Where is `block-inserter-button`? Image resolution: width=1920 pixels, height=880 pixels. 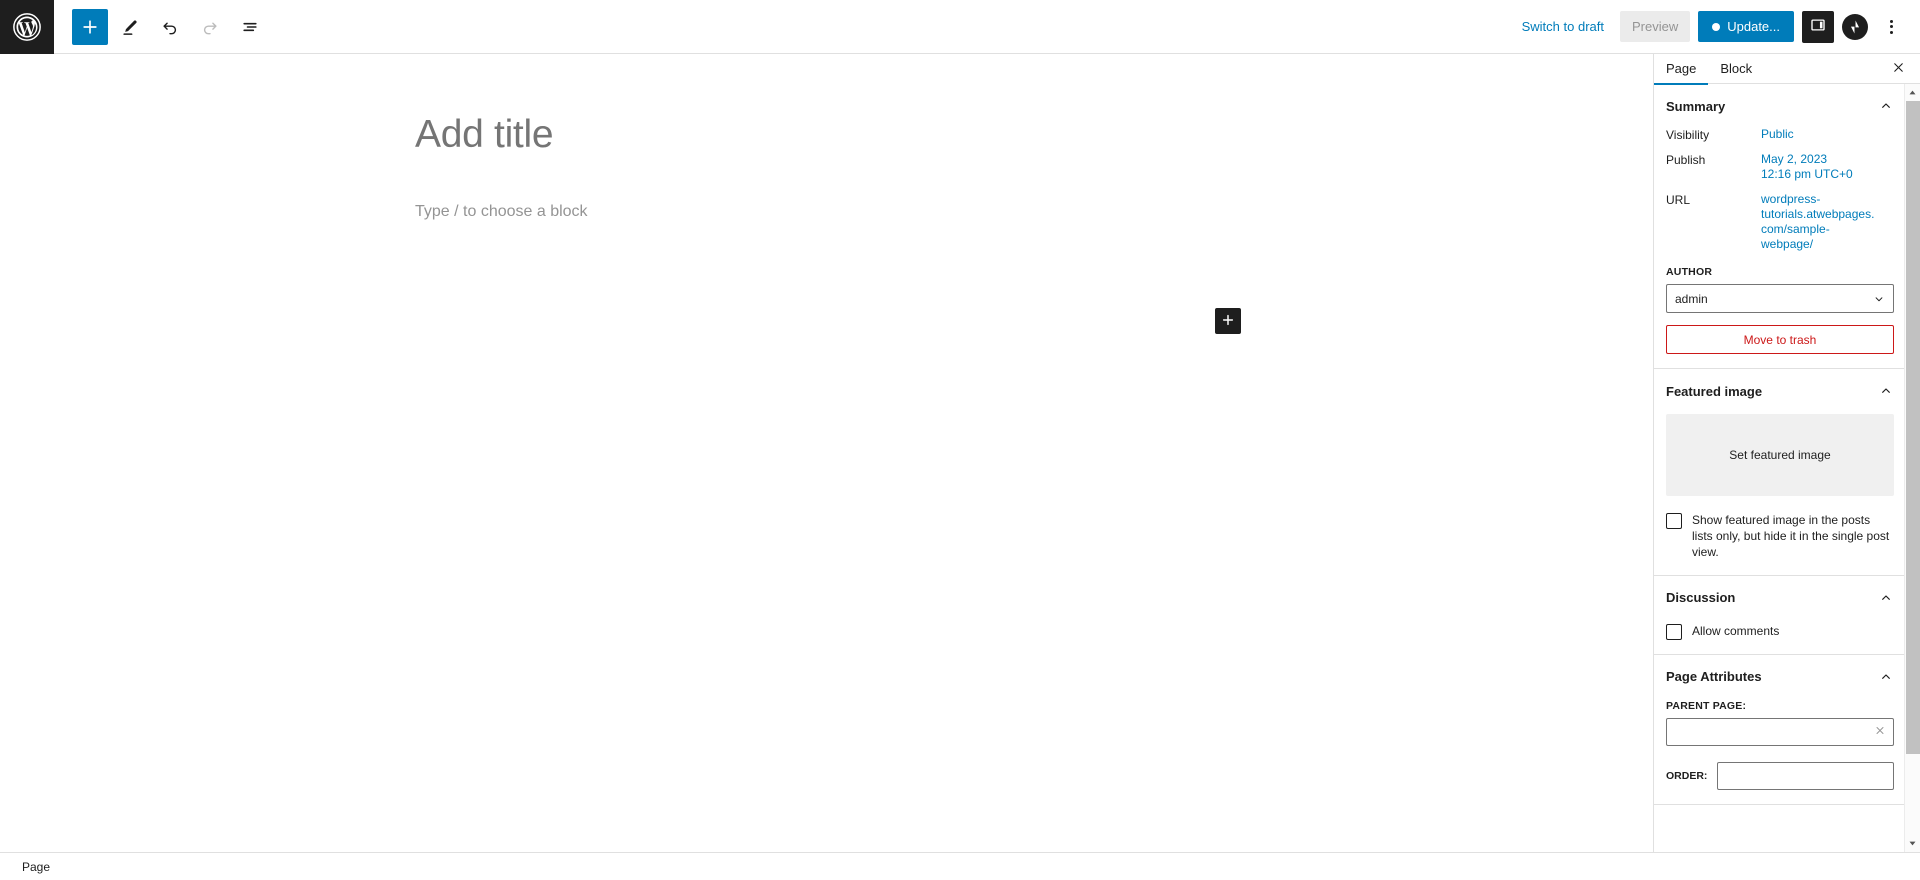 block-inserter-button is located at coordinates (1228, 321).